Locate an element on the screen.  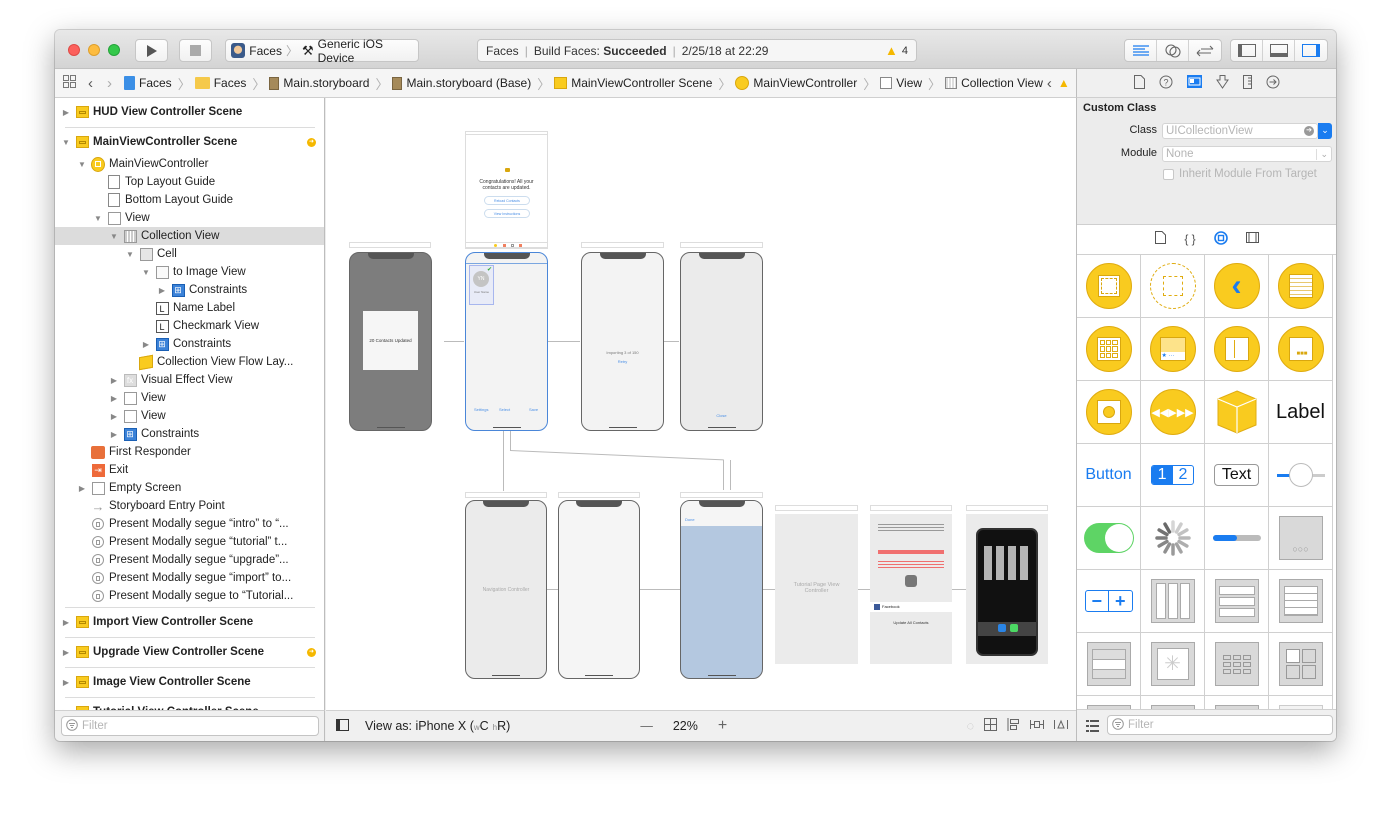
scheme-target: Faces is located at coordinates (265, 51).